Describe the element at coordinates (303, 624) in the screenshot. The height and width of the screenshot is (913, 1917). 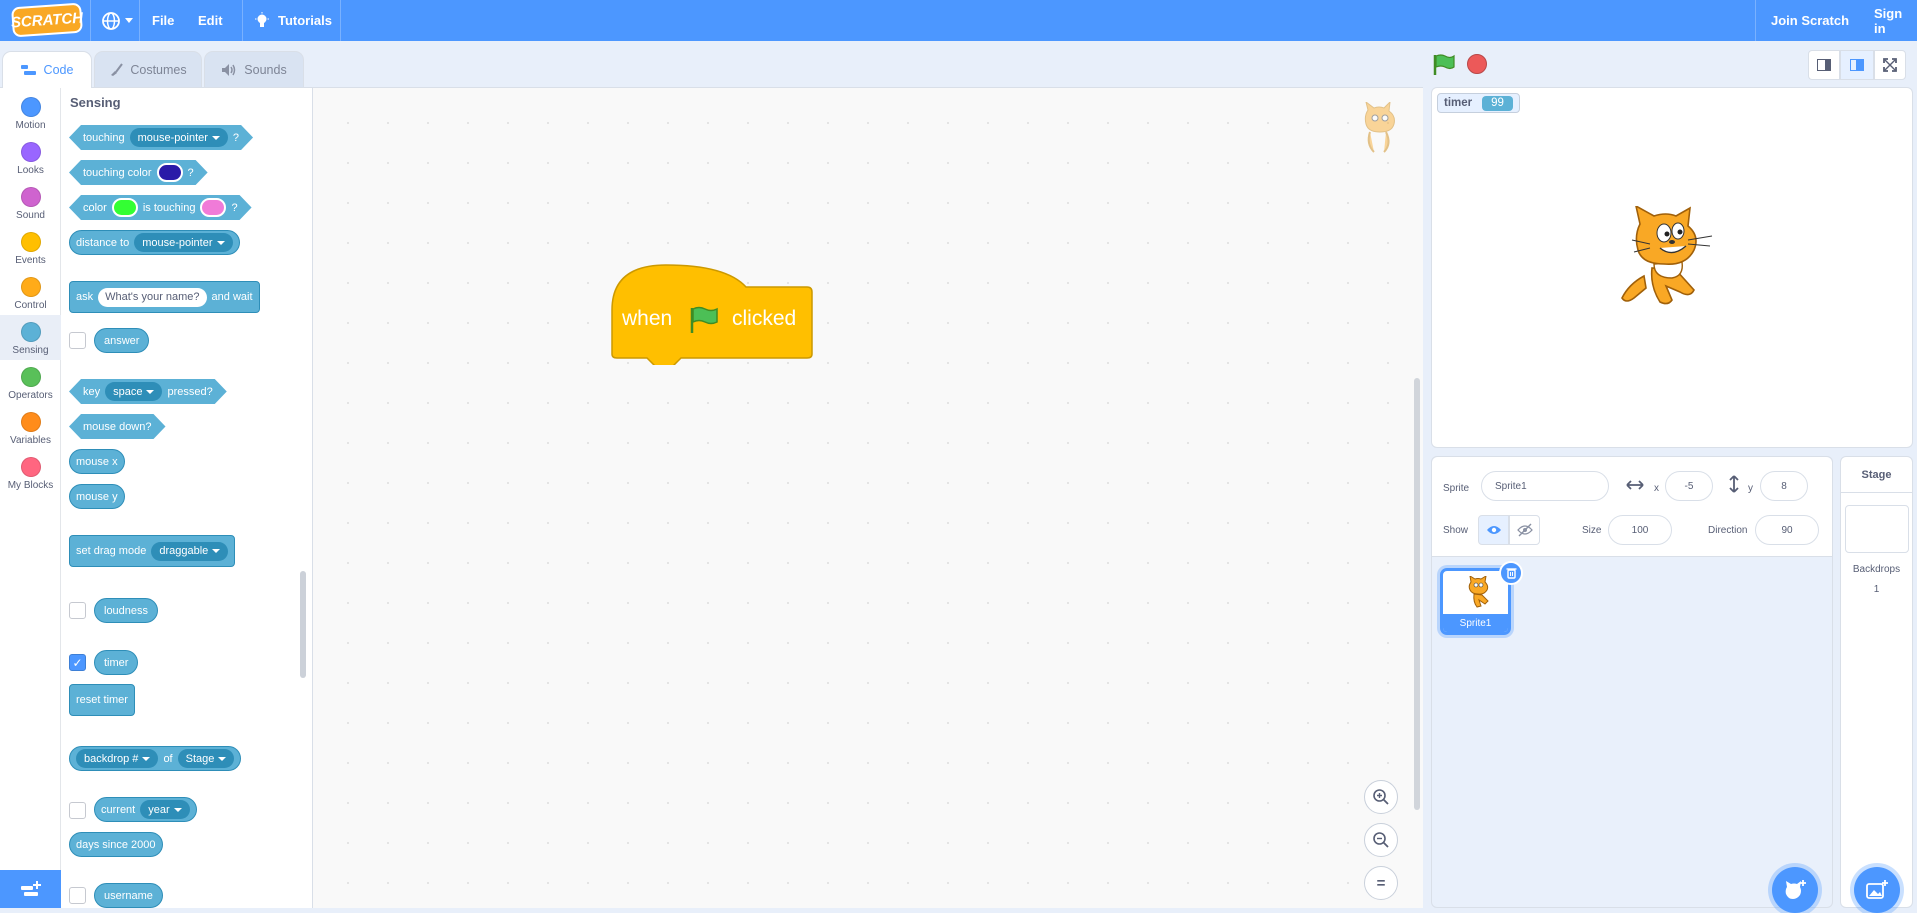
I see `palette-scrollbar` at that location.